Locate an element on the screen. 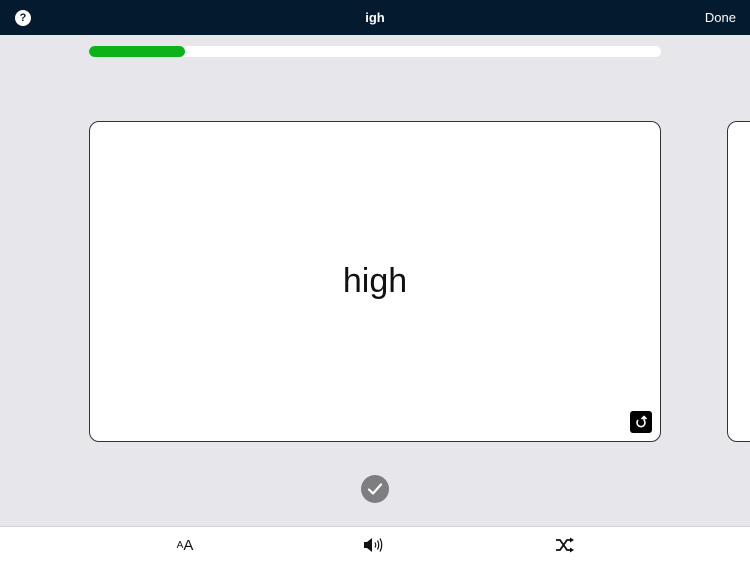  top-navigation-bar: ? igh Done is located at coordinates (375, 17).